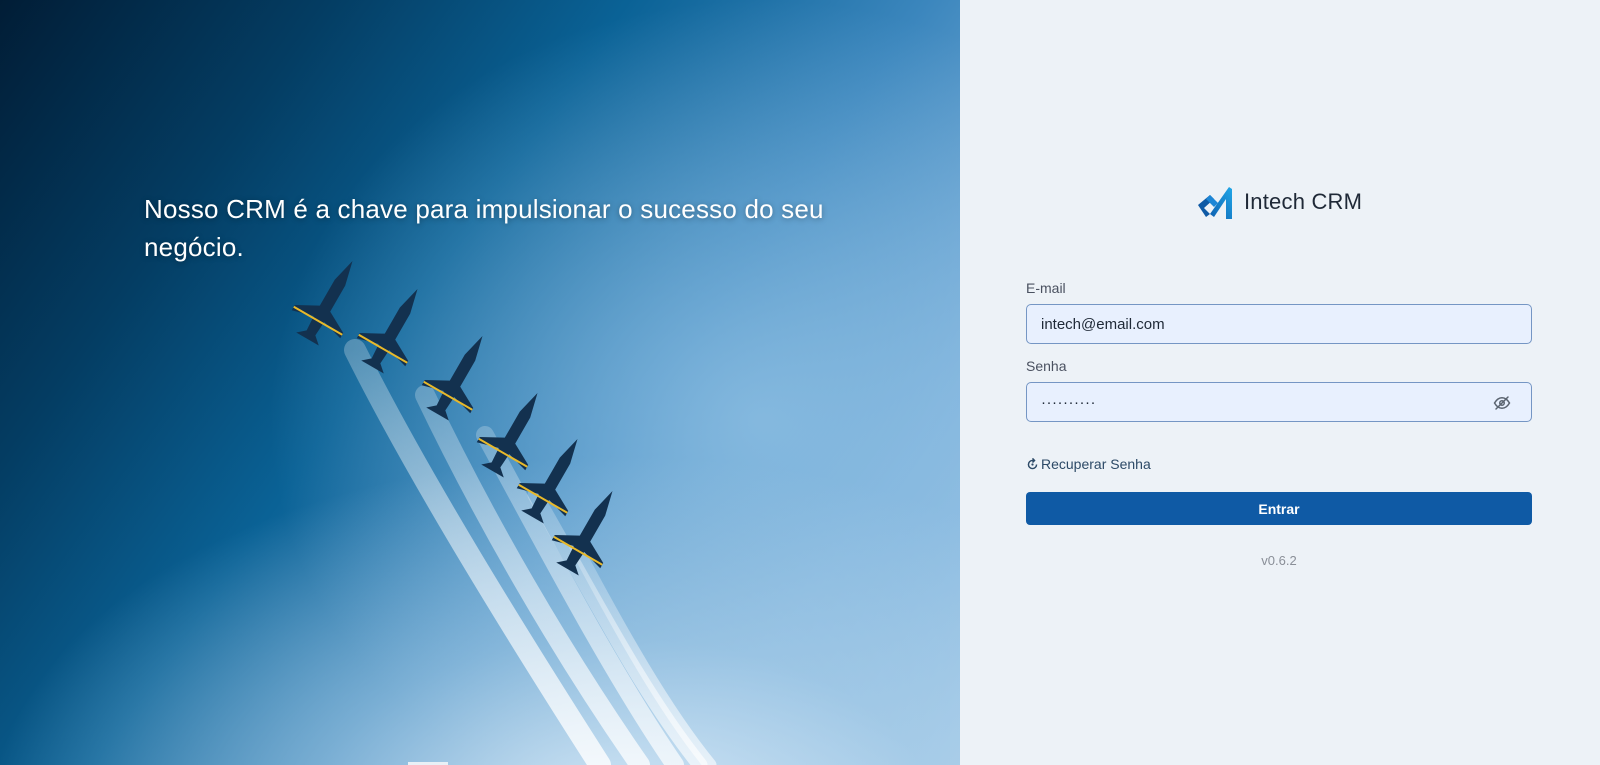 This screenshot has width=1600, height=765. What do you see at coordinates (1061, 402) in the screenshot?
I see `password-value: ··········` at bounding box center [1061, 402].